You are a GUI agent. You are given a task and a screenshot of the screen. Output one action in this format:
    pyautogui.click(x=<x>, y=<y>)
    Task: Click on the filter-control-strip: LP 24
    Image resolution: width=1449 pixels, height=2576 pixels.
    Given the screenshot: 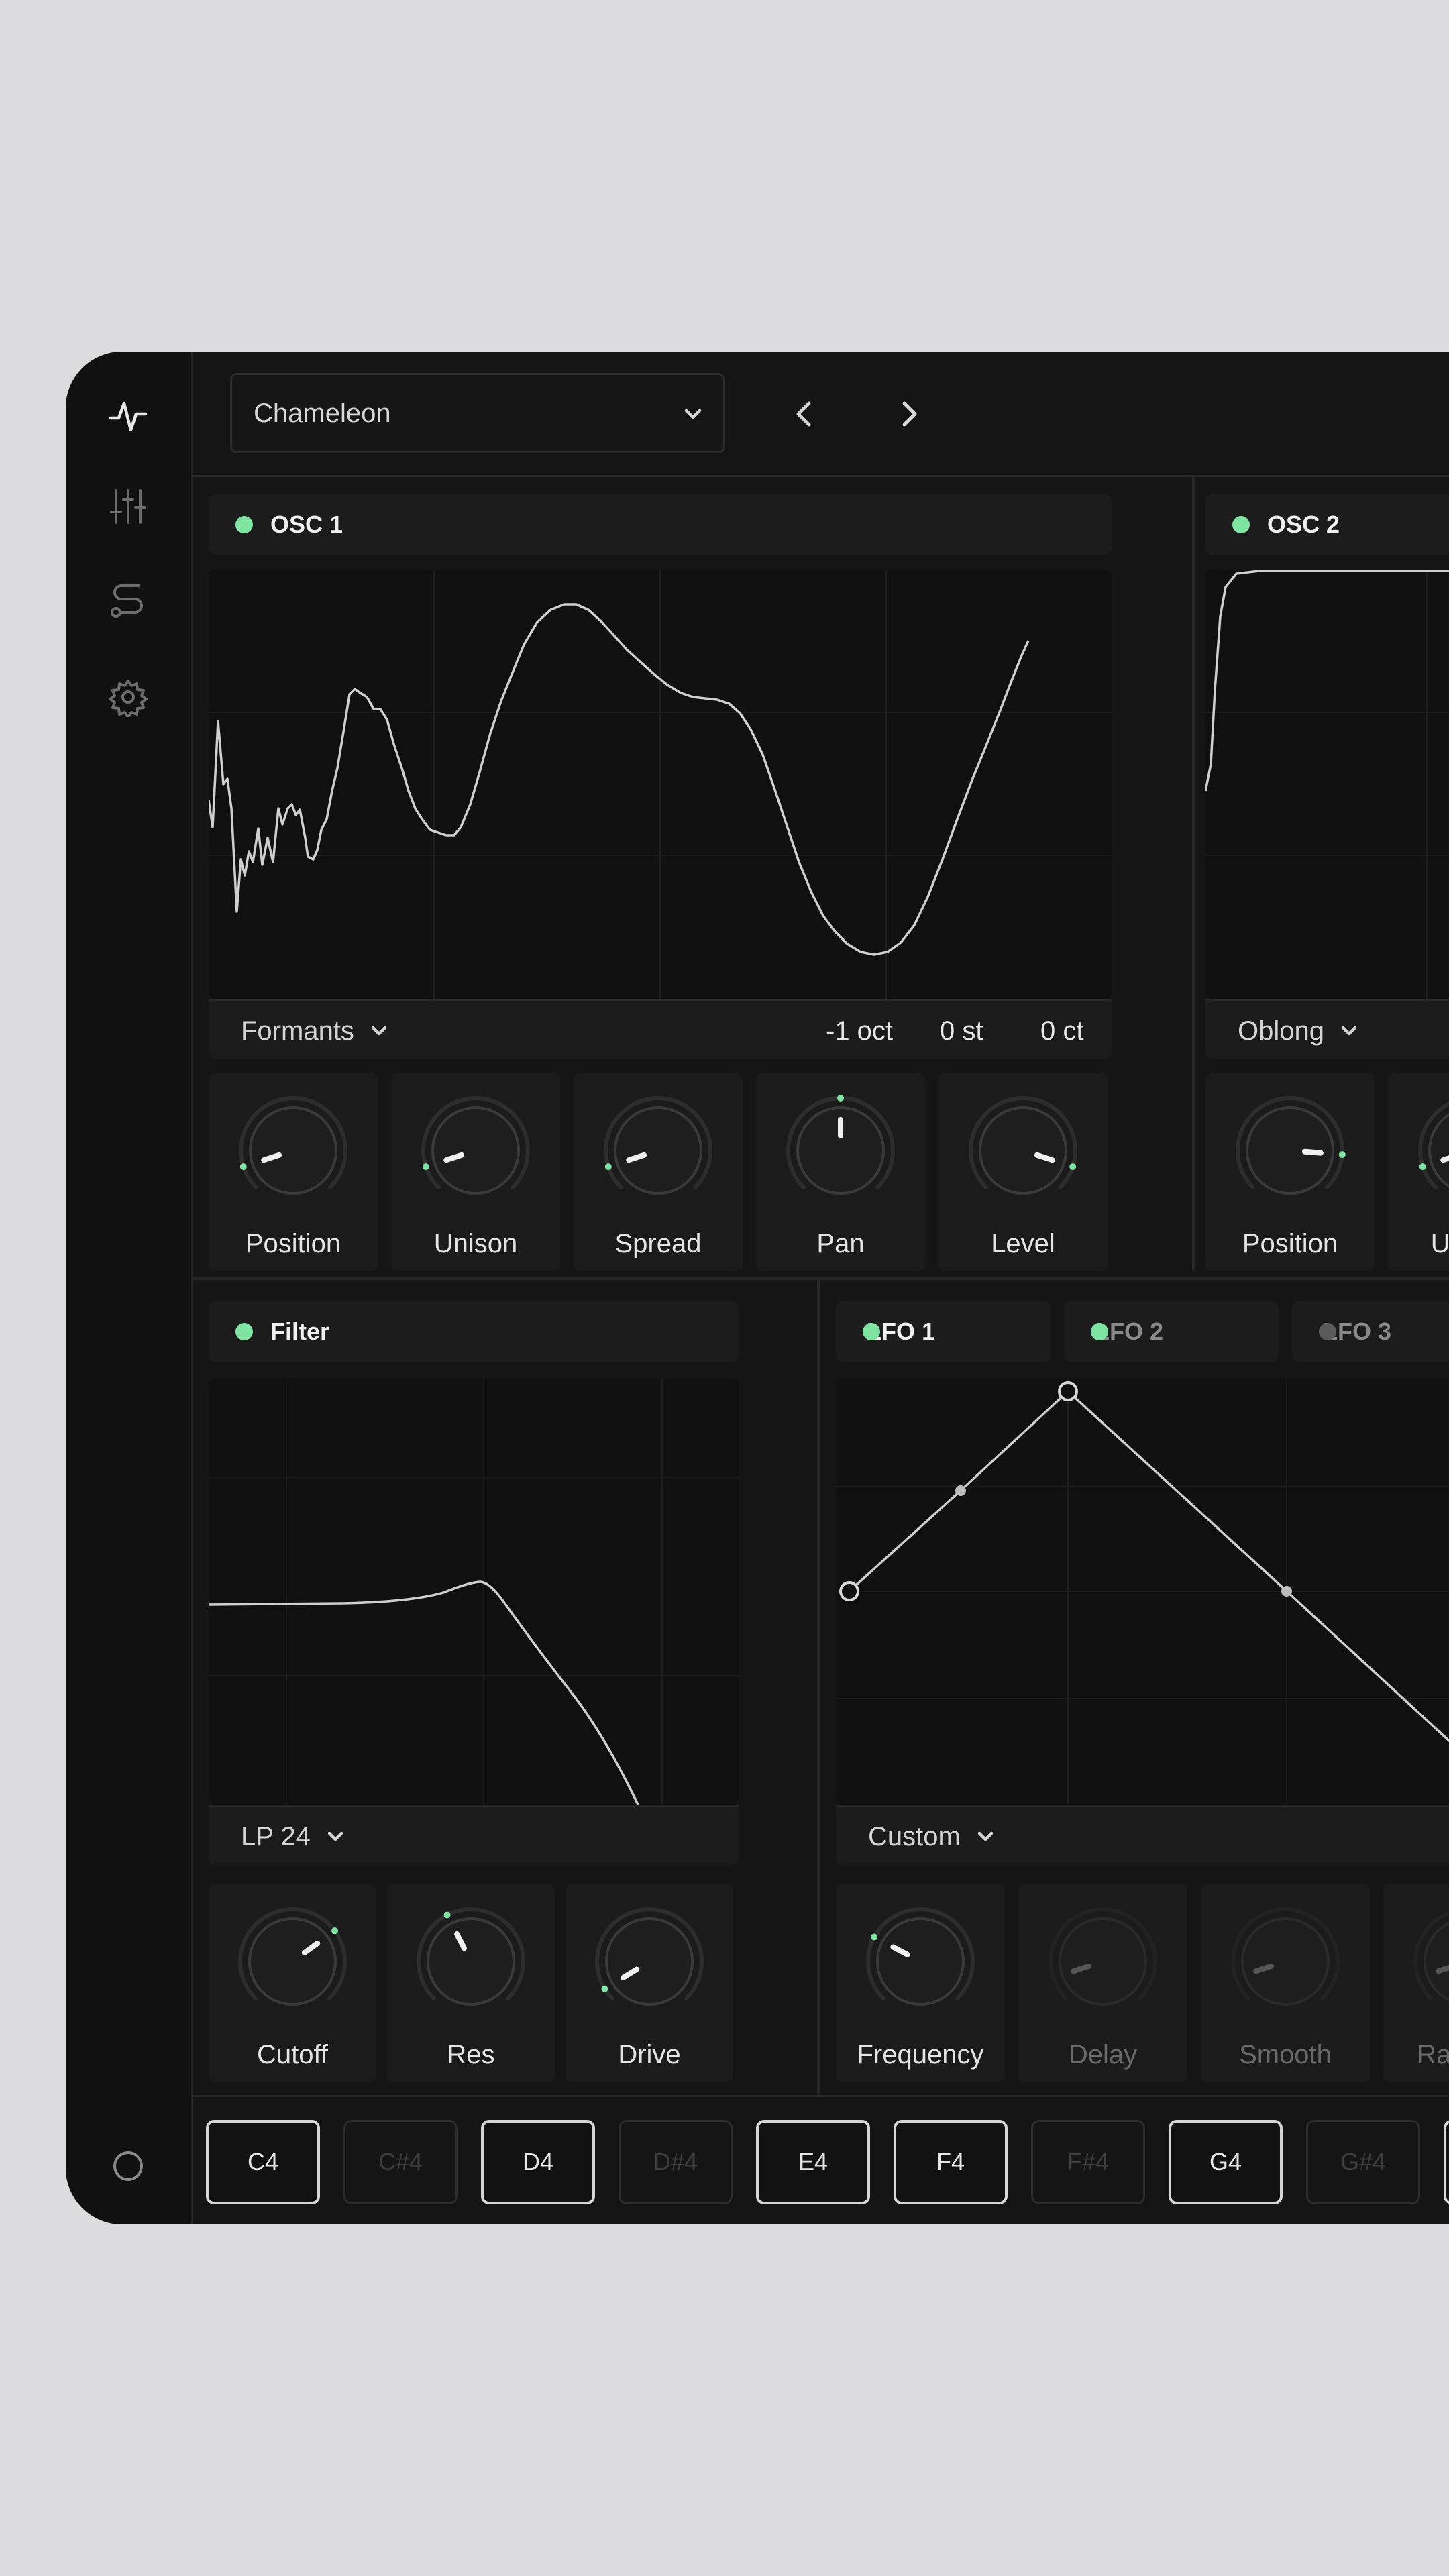 What is the action you would take?
    pyautogui.click(x=474, y=1835)
    